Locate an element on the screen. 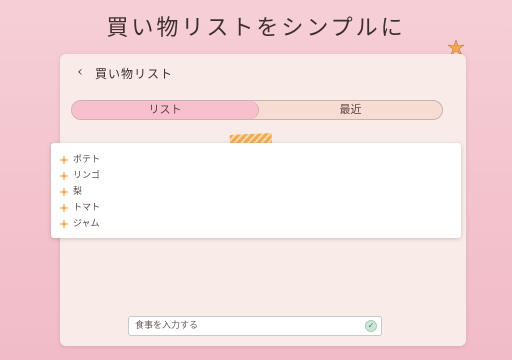 The height and width of the screenshot is (360, 512). shopping-list: ポテト リンゴ 梨 トマト ジャム is located at coordinates (79, 192).